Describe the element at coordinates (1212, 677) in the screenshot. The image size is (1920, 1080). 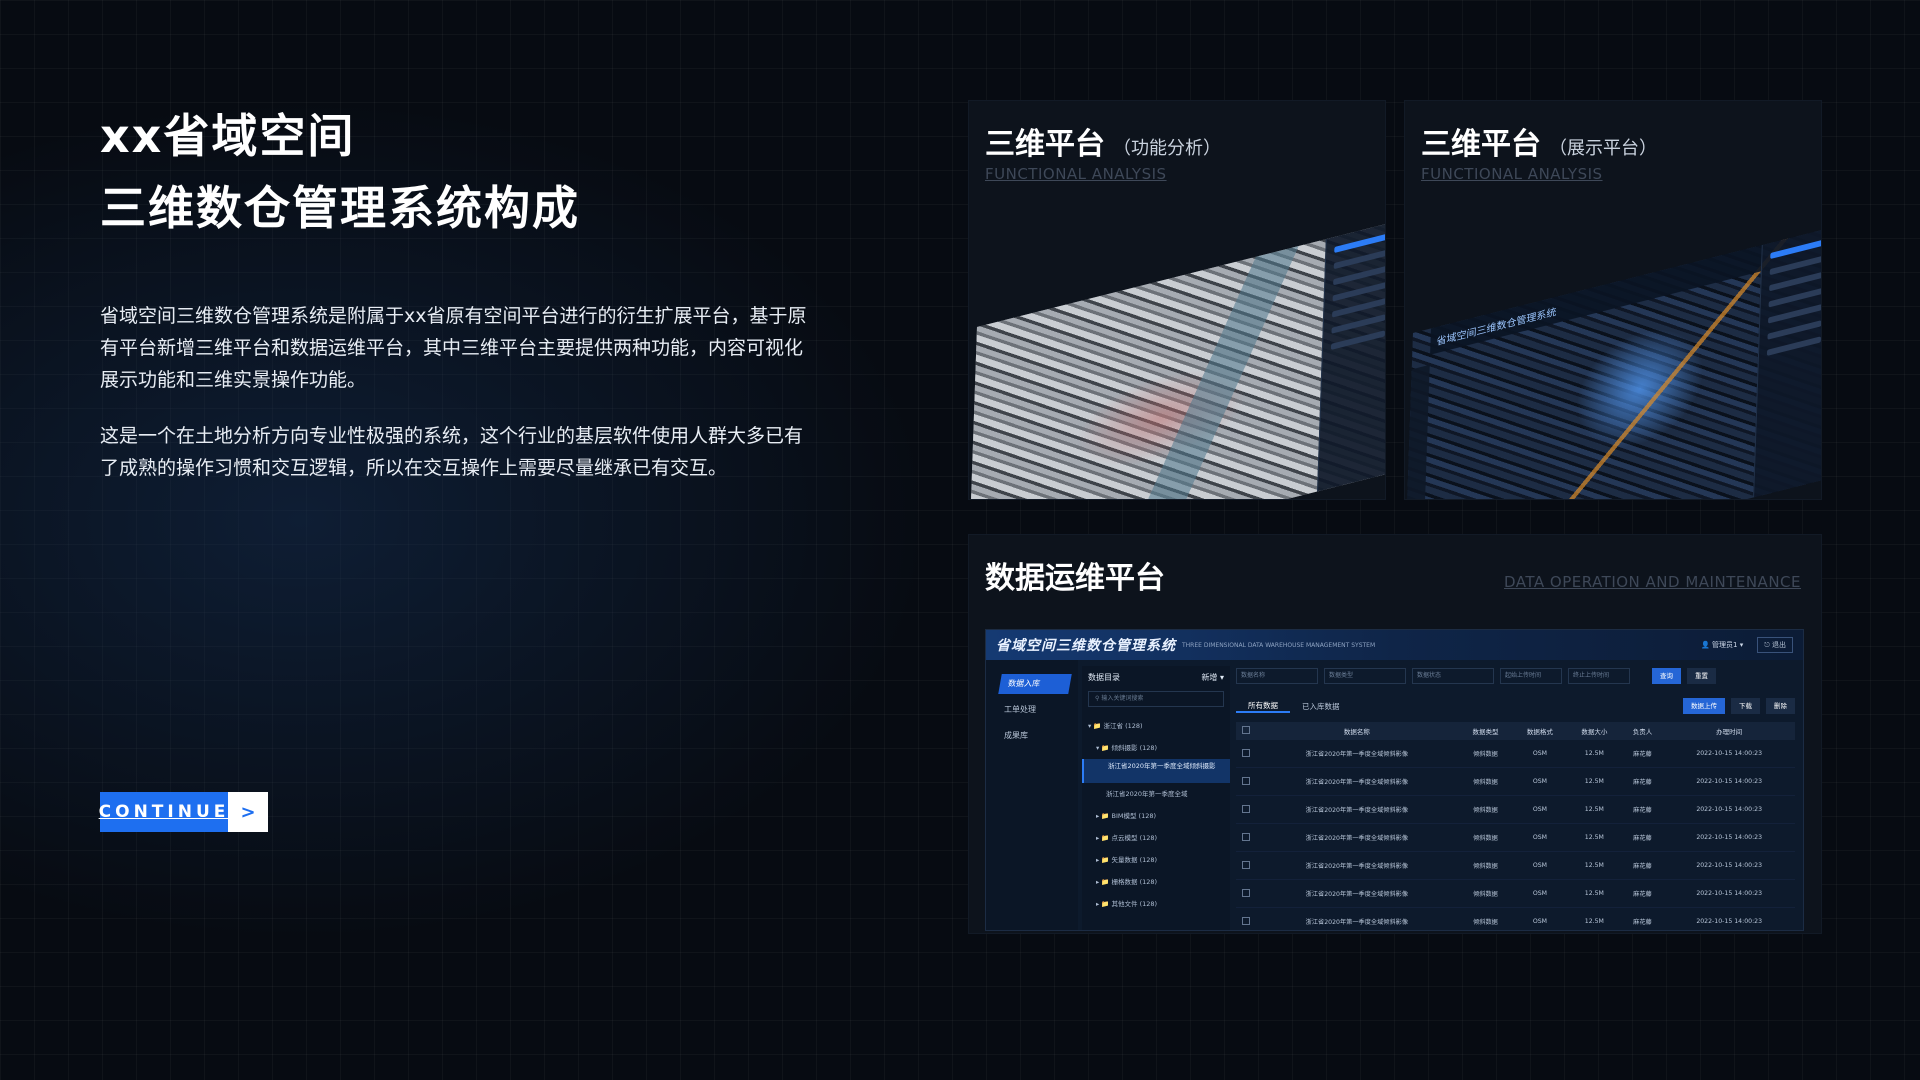
I see `tree-add-button: 新增 ▾` at that location.